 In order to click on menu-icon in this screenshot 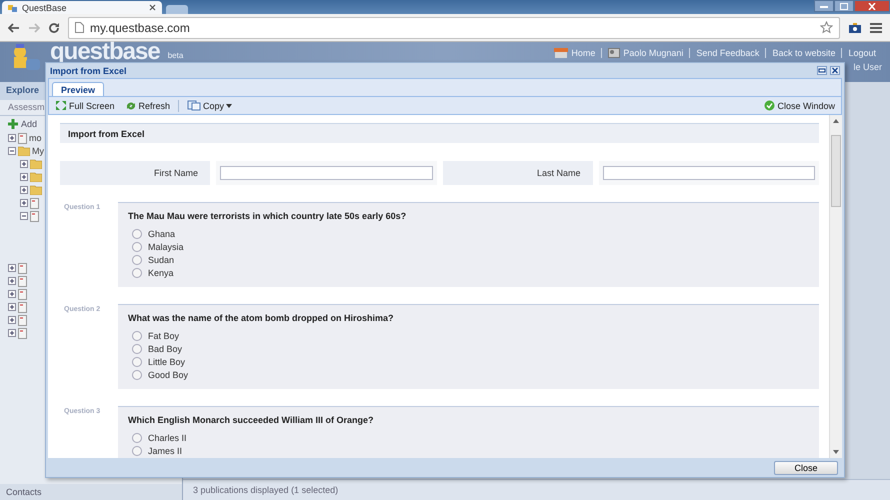, I will do `click(876, 27)`.